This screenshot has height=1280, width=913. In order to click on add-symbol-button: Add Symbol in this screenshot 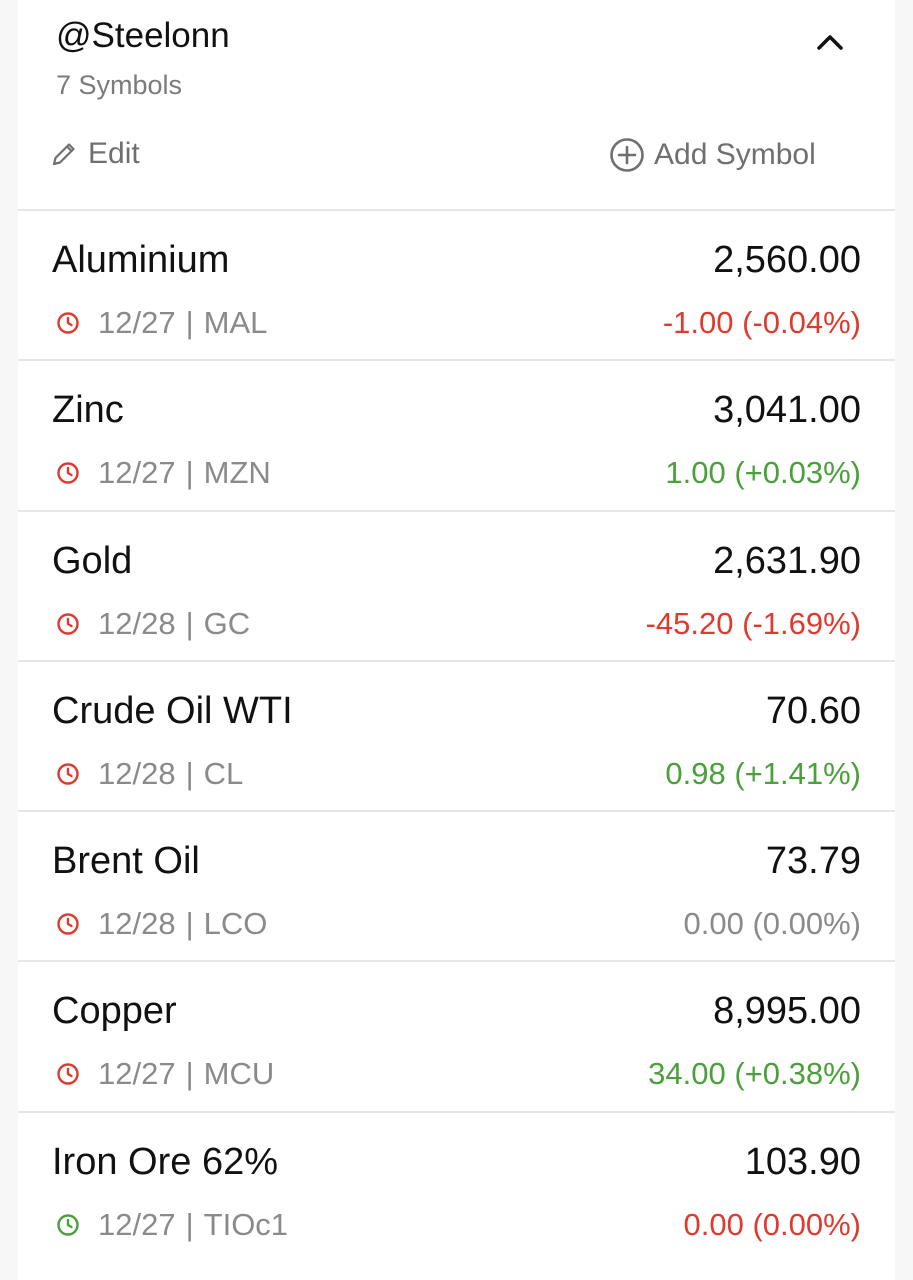, I will do `click(712, 155)`.